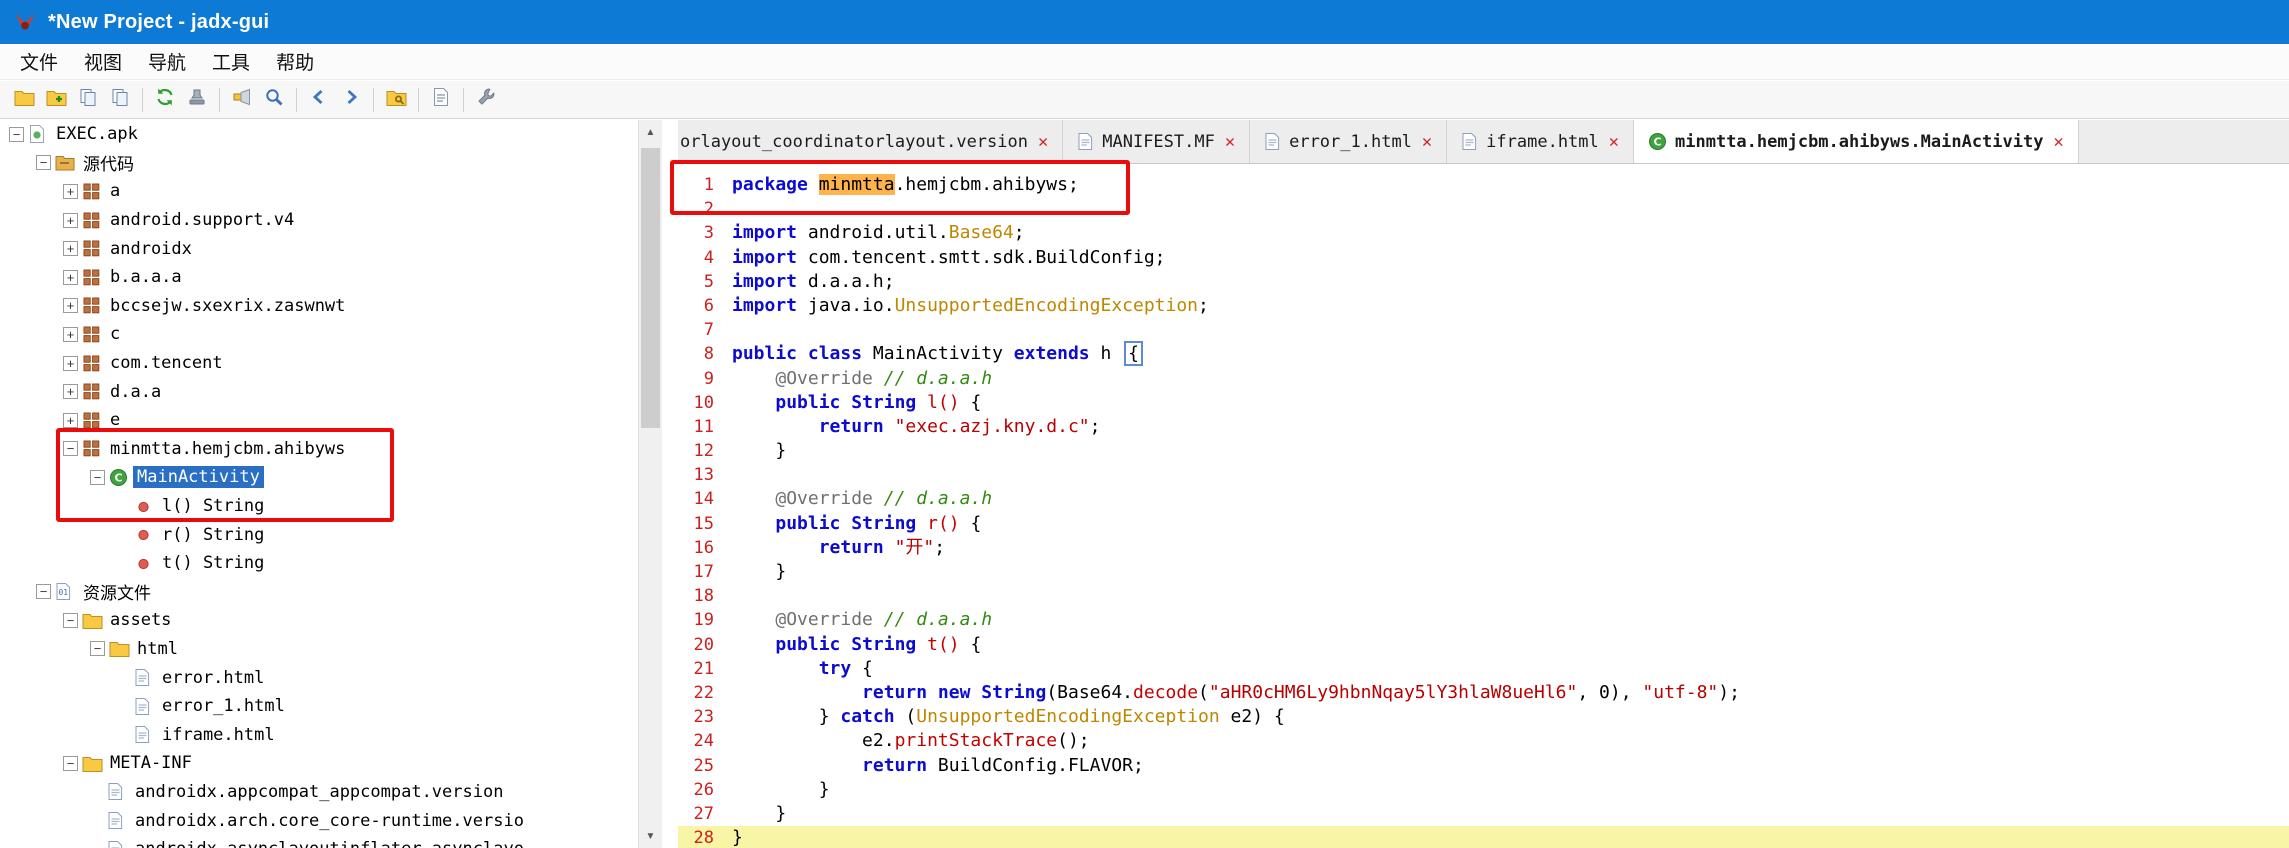  Describe the element at coordinates (1349, 141) in the screenshot. I see `tab-item: error_1.html ✕` at that location.